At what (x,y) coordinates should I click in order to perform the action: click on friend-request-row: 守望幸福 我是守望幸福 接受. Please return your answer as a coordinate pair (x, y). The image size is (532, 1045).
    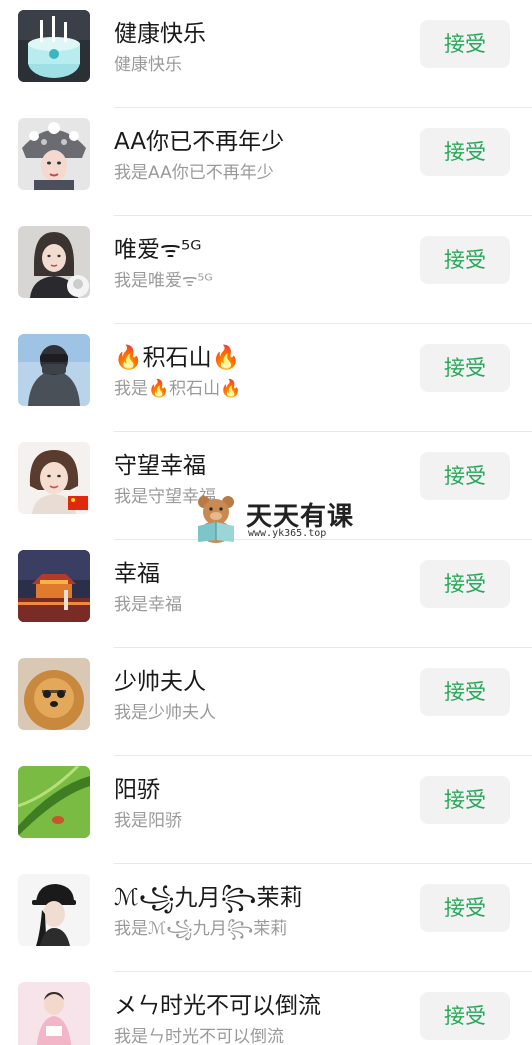
    Looking at the image, I should click on (266, 486).